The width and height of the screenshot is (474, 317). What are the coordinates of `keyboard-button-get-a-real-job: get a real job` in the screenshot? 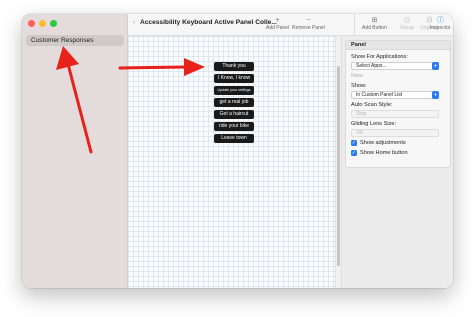 It's located at (234, 102).